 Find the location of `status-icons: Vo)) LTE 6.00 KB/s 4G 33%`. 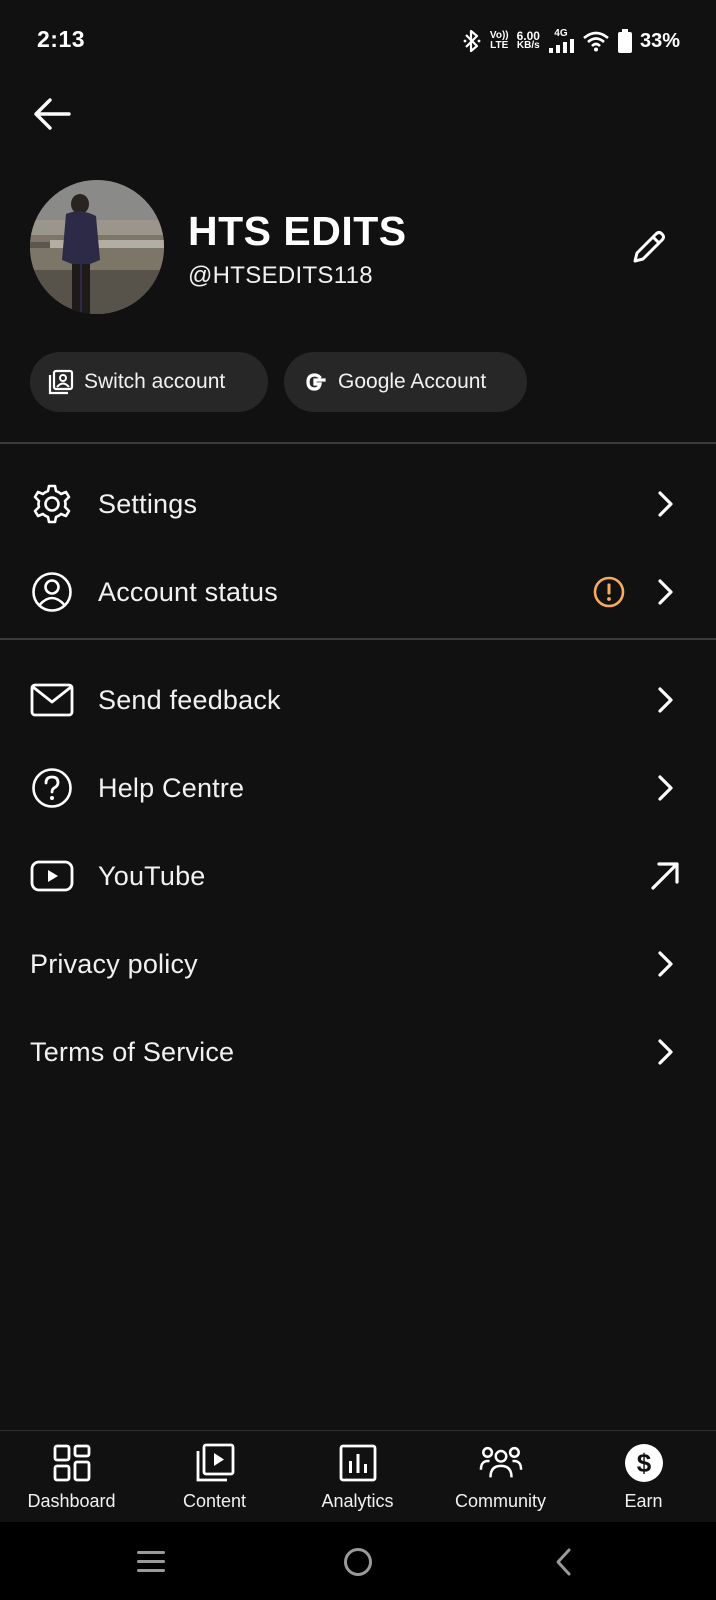

status-icons: Vo)) LTE 6.00 KB/s 4G 33% is located at coordinates (571, 41).